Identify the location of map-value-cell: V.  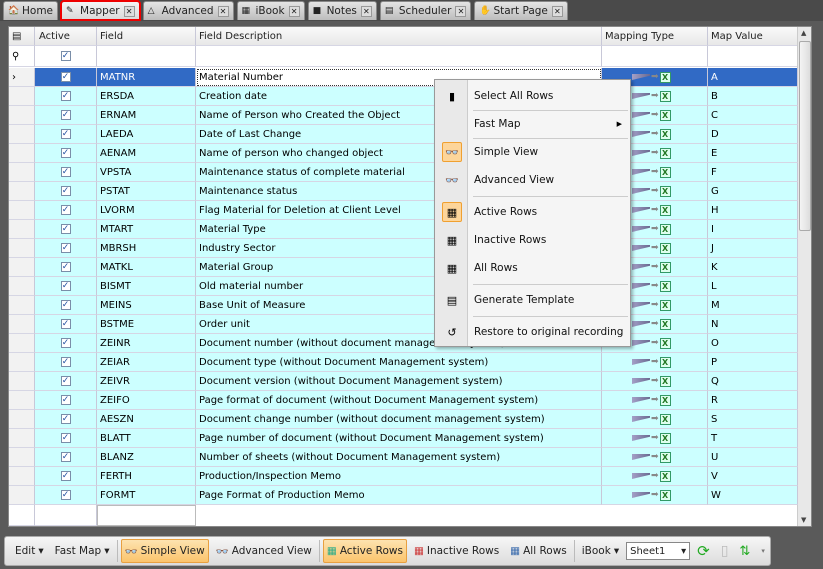
(753, 476).